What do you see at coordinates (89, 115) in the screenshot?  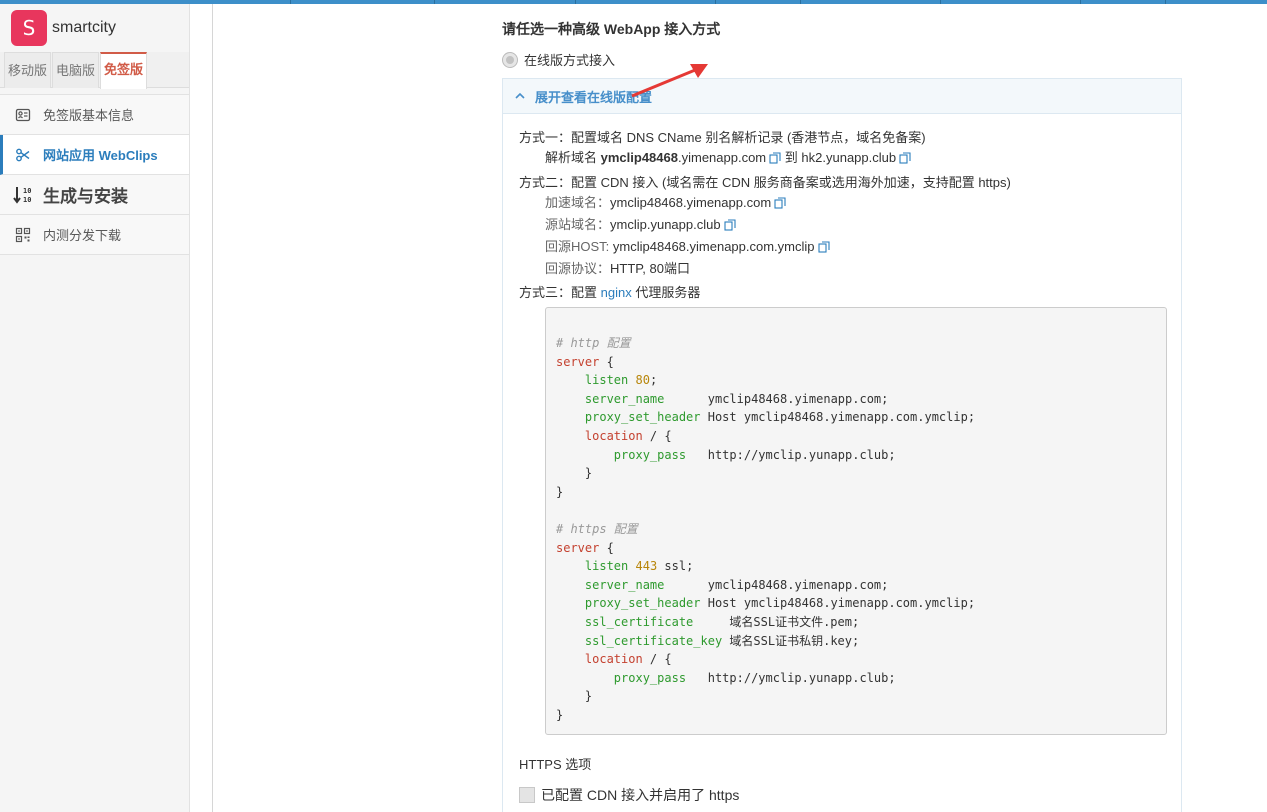 I see `sidebar-item-label: 免签版基本信息` at bounding box center [89, 115].